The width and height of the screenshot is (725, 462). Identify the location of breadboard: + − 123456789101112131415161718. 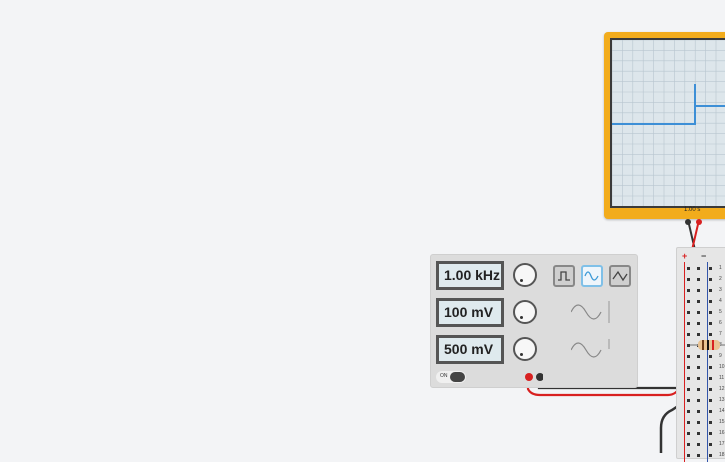
(700, 354).